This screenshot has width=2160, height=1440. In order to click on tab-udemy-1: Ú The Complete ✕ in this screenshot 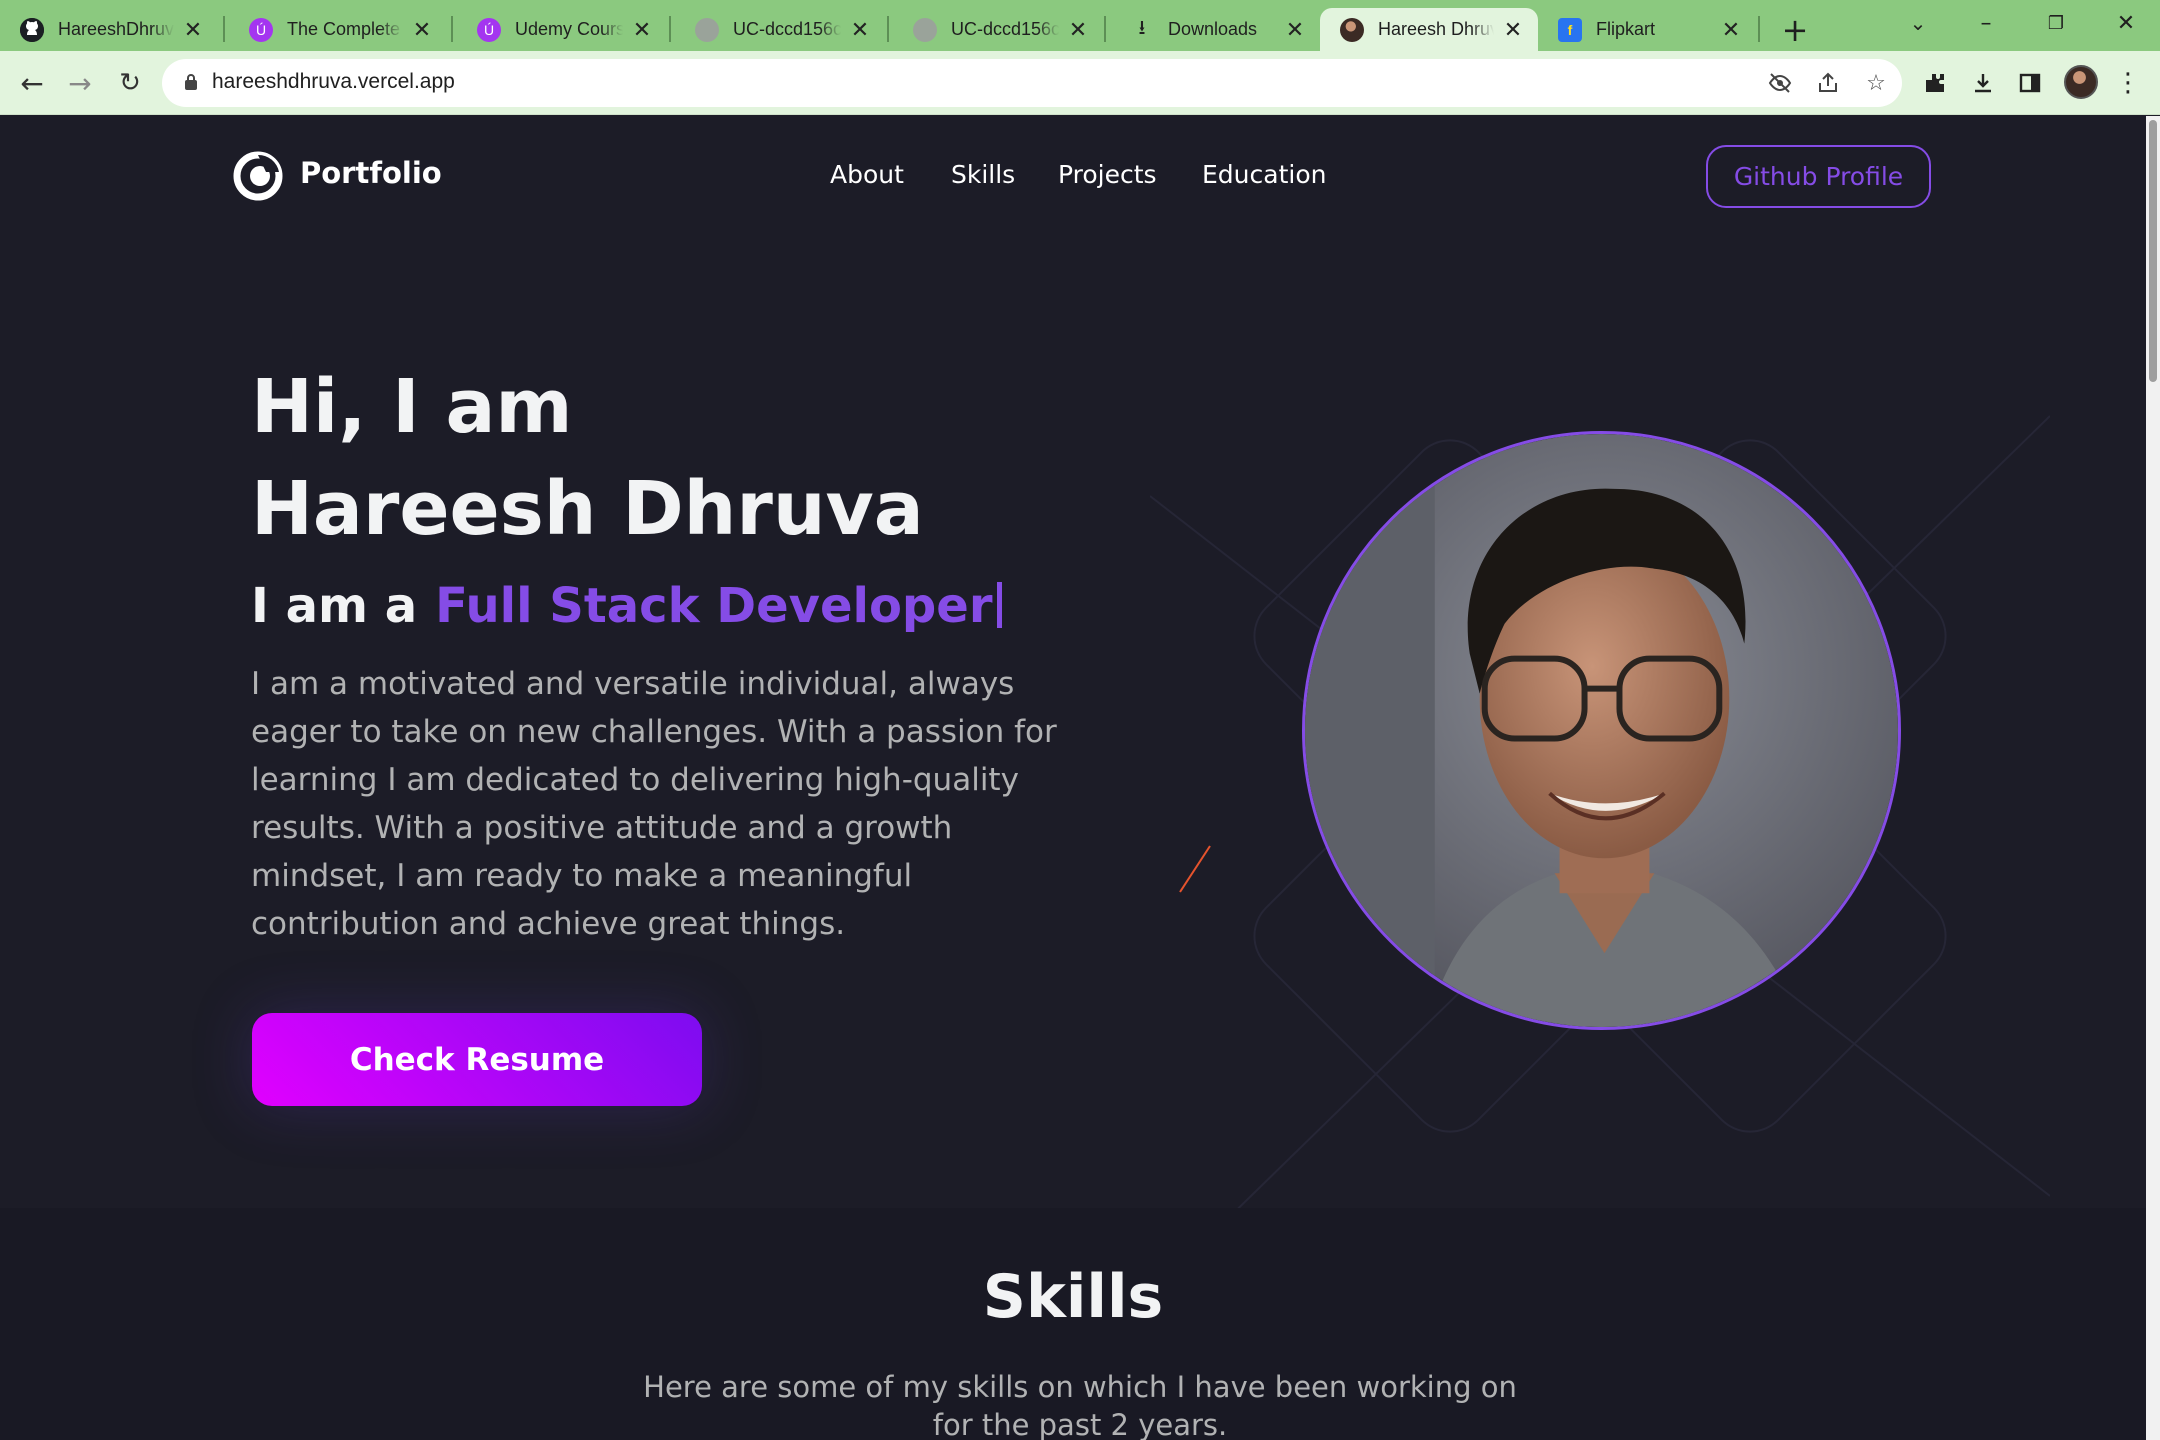, I will do `click(338, 29)`.